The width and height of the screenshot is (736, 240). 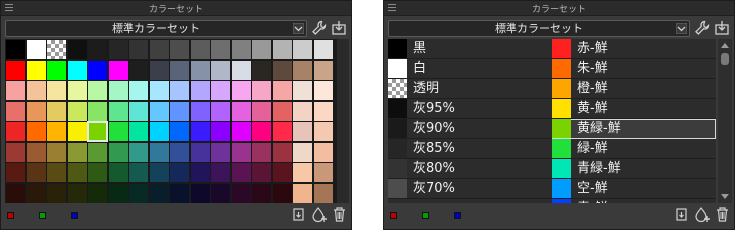 What do you see at coordinates (10, 215) in the screenshot?
I see `red-channel-chip` at bounding box center [10, 215].